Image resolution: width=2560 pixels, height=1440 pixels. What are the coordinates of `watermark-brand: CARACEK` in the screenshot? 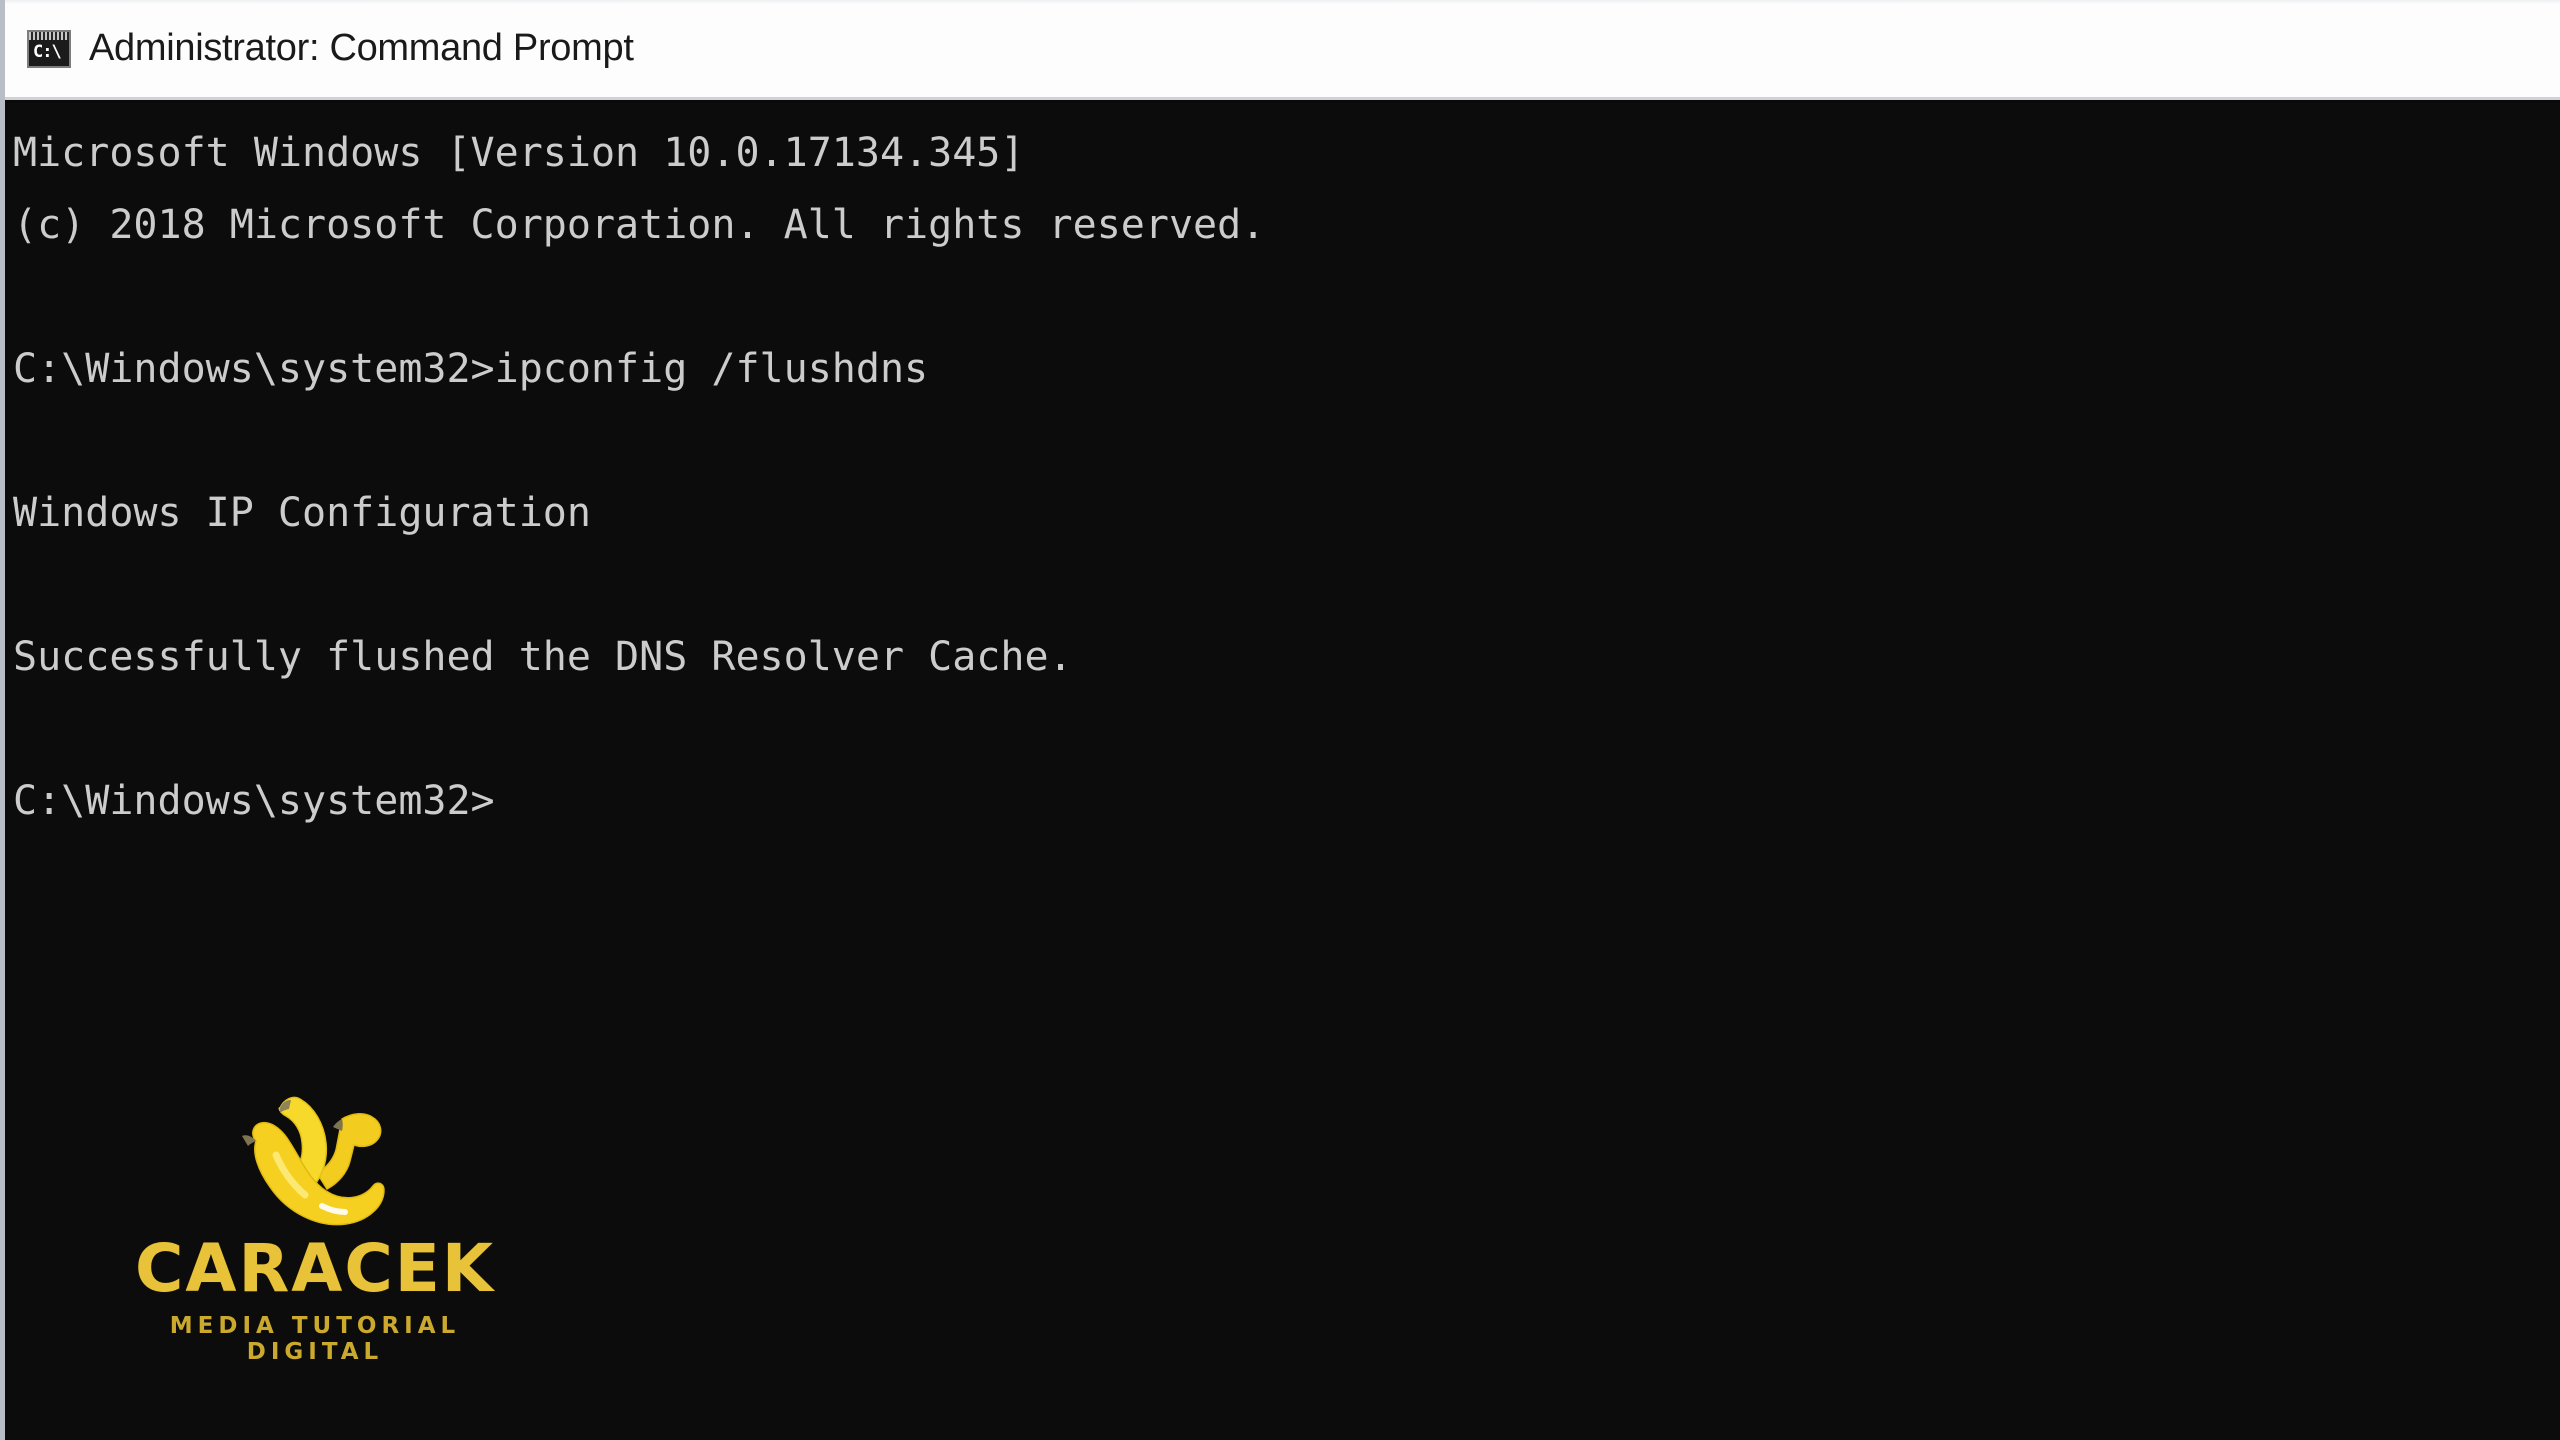 It's located at (315, 1269).